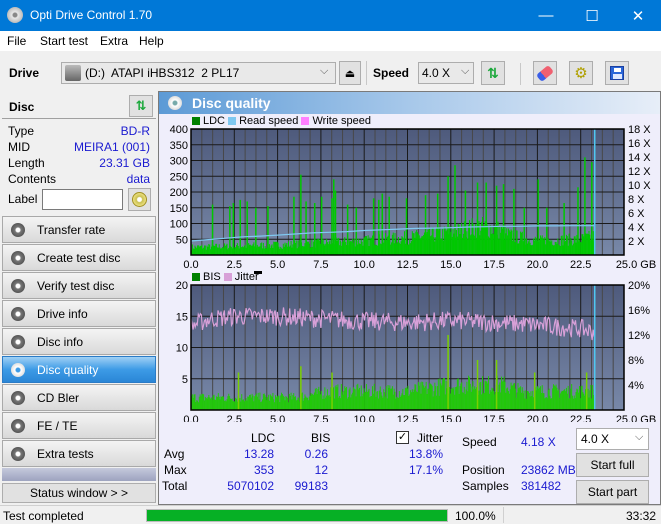 This screenshot has height=524, width=661. I want to click on status-window-button: Status window > >, so click(79, 493).